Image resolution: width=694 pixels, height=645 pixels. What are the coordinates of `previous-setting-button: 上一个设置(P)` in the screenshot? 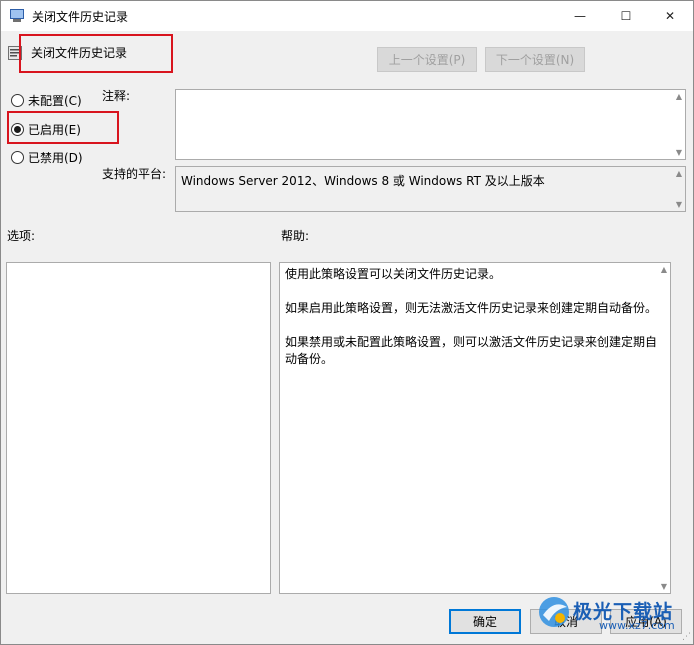 It's located at (427, 59).